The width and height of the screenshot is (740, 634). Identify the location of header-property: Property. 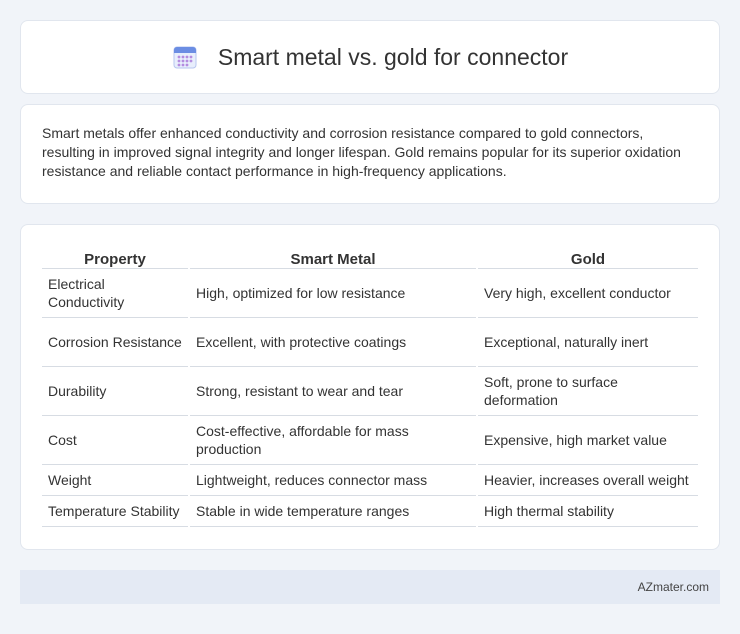
(115, 257).